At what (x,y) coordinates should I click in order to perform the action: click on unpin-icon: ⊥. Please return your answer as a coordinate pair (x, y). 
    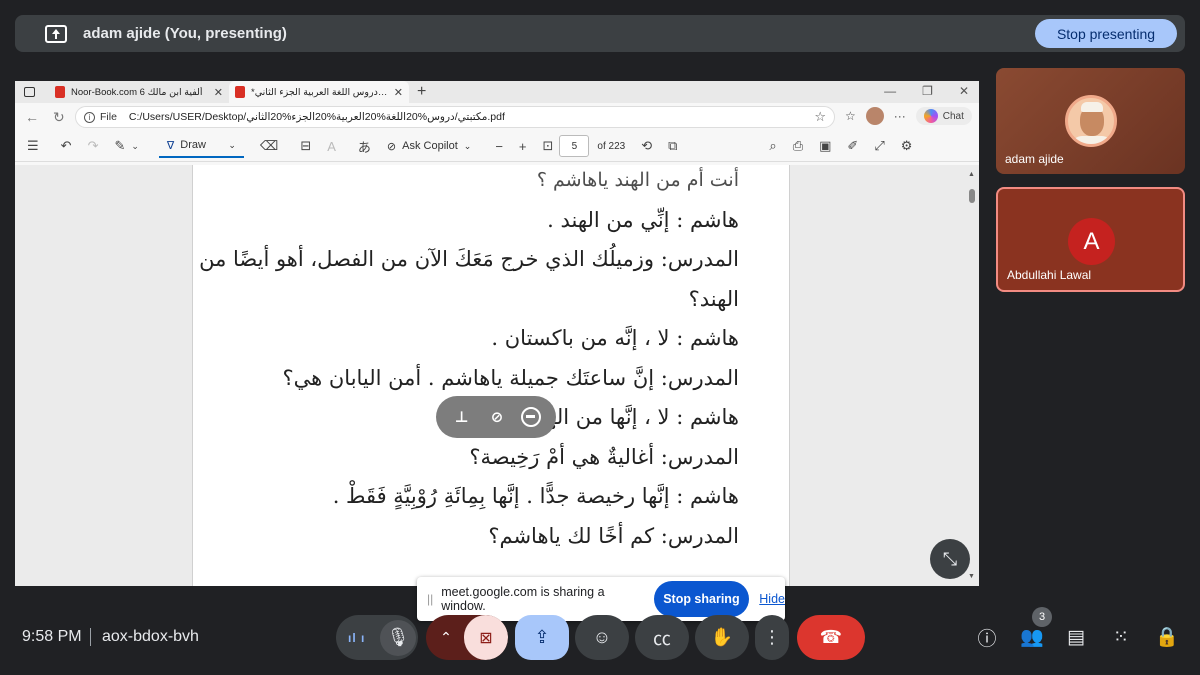
    Looking at the image, I should click on (462, 417).